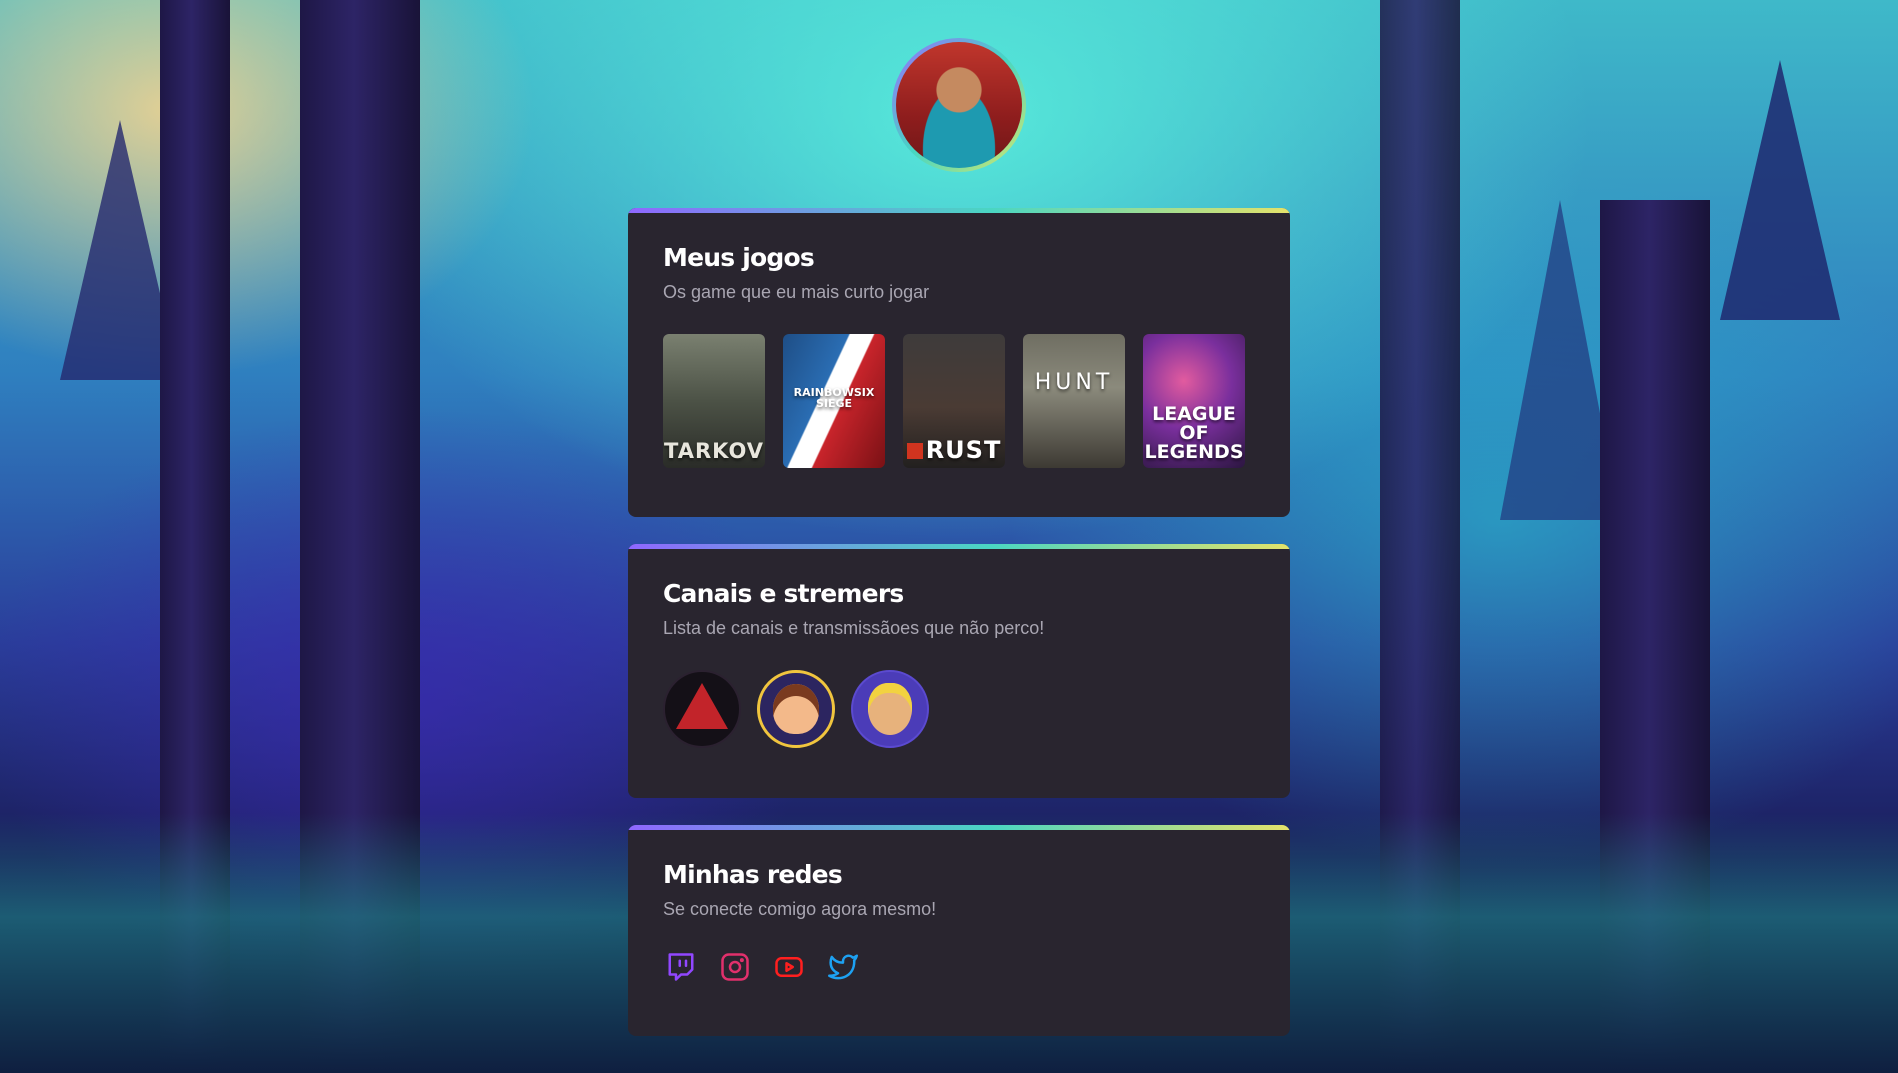  I want to click on game-league-of-legends: LEAGUE OF LEGENDS, so click(1194, 401).